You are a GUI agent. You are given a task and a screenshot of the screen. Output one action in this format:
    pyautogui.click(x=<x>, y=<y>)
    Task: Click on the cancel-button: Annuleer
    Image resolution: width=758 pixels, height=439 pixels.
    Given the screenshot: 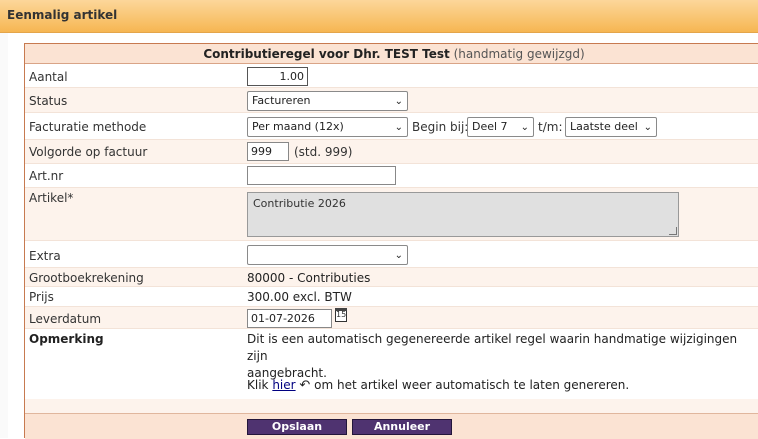 What is the action you would take?
    pyautogui.click(x=402, y=427)
    